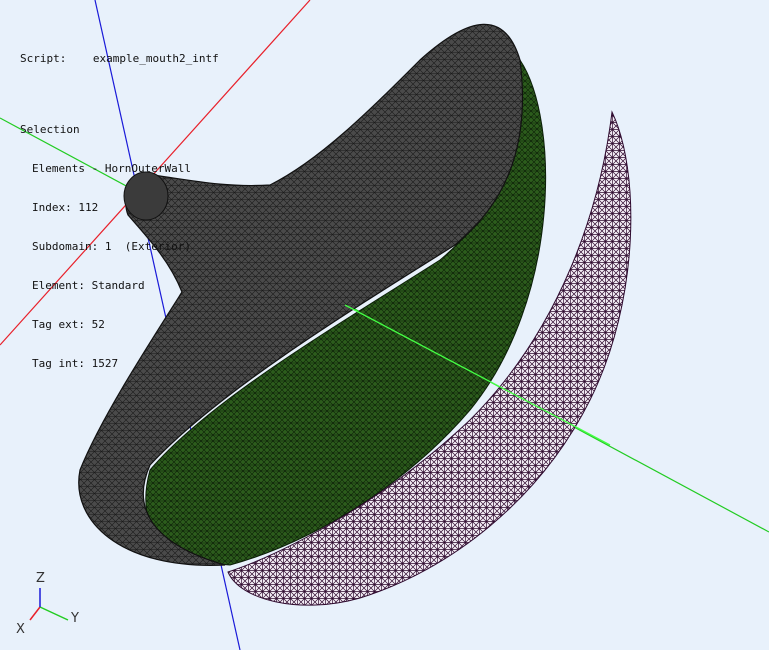 The height and width of the screenshot is (650, 769). What do you see at coordinates (54, 613) in the screenshot?
I see `triad-y-axis` at bounding box center [54, 613].